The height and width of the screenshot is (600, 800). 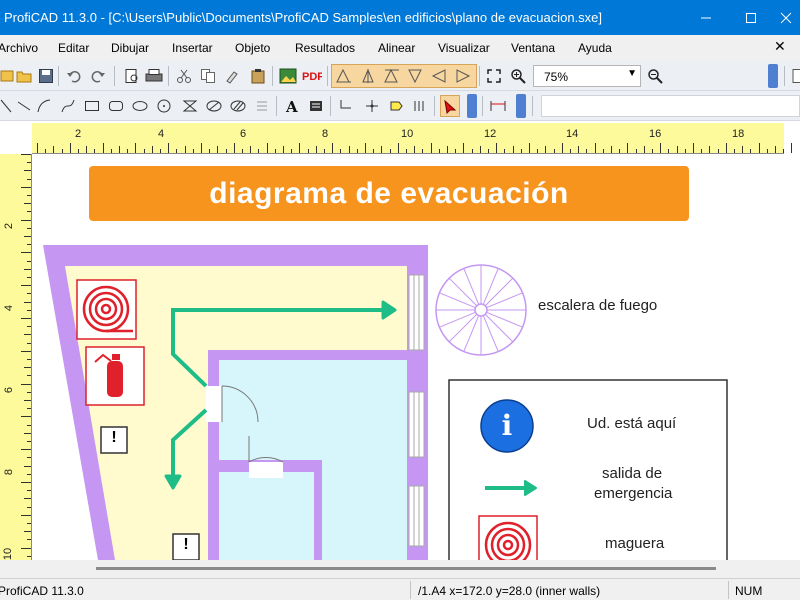 I want to click on no-fill-tool-icon, so click(x=214, y=106).